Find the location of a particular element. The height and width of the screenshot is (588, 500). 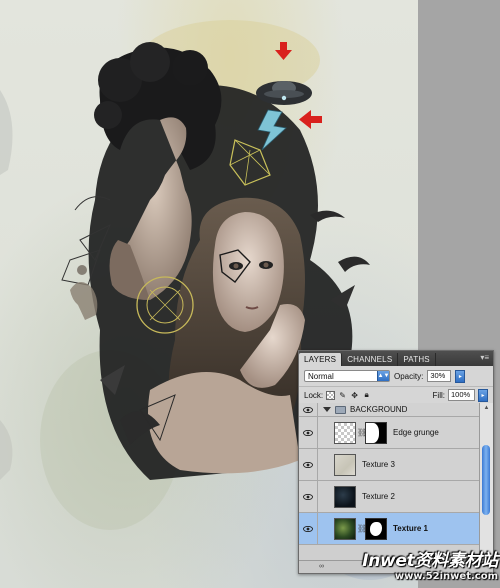

layer-group-background: BACKGROUND is located at coordinates (389, 410).